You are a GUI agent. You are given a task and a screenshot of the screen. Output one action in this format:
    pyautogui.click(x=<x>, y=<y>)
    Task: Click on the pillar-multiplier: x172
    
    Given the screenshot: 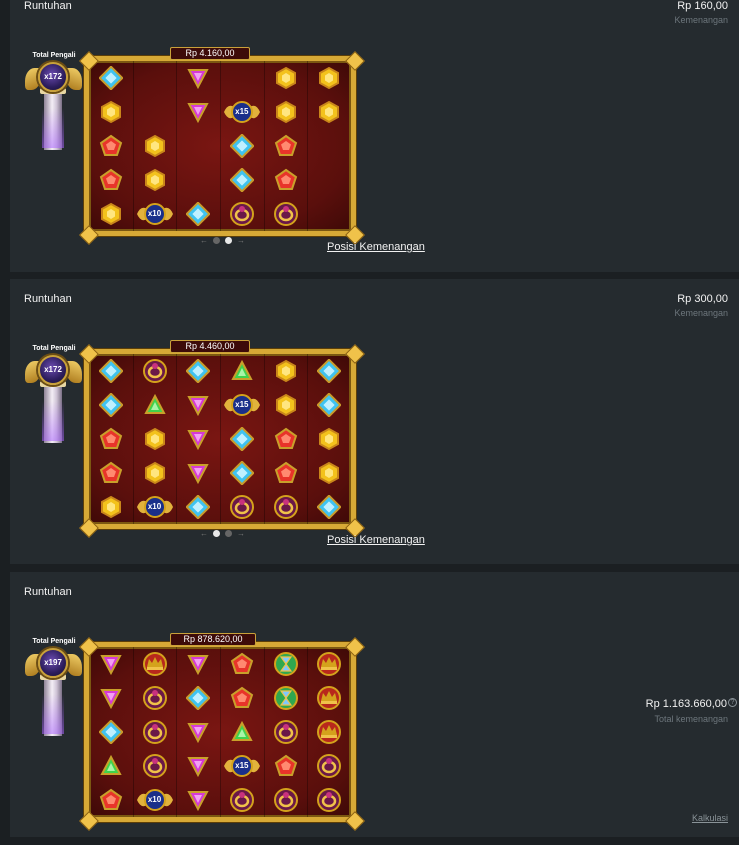 What is the action you would take?
    pyautogui.click(x=53, y=369)
    